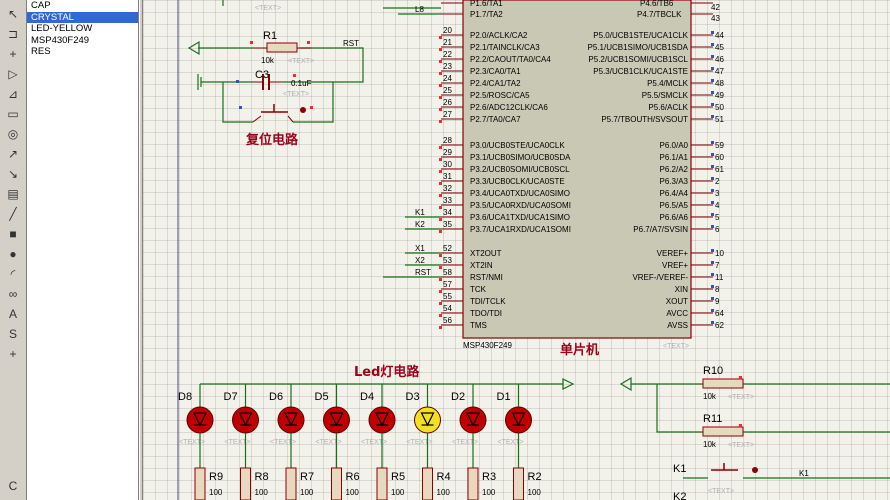 This screenshot has width=890, height=500. I want to click on pin-label: P3.2/UCB0SOMI/UCB0SCL, so click(520, 169).